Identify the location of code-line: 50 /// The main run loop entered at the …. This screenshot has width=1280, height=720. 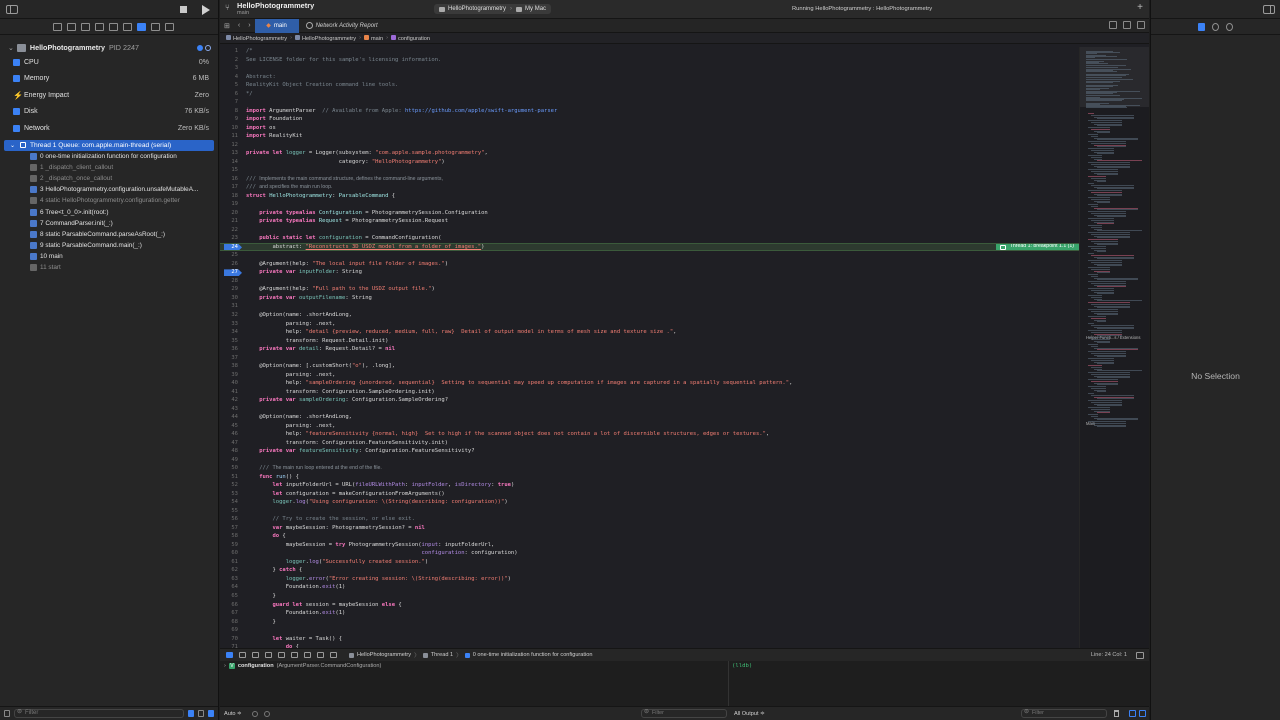
(306, 468).